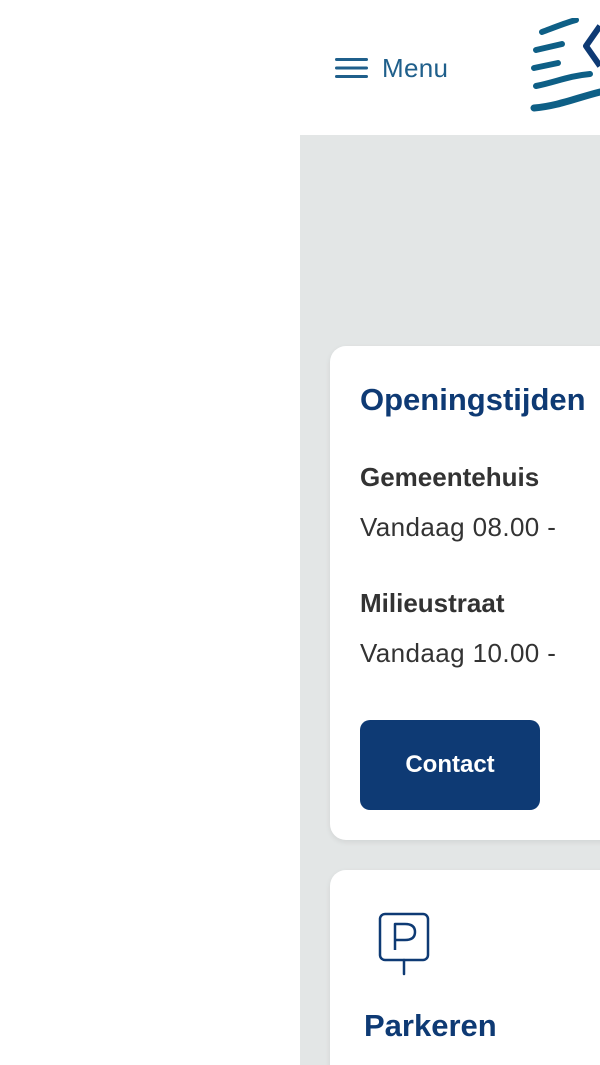 This screenshot has width=600, height=1065. Describe the element at coordinates (430, 1025) in the screenshot. I see `parking-title: Parkeren` at that location.